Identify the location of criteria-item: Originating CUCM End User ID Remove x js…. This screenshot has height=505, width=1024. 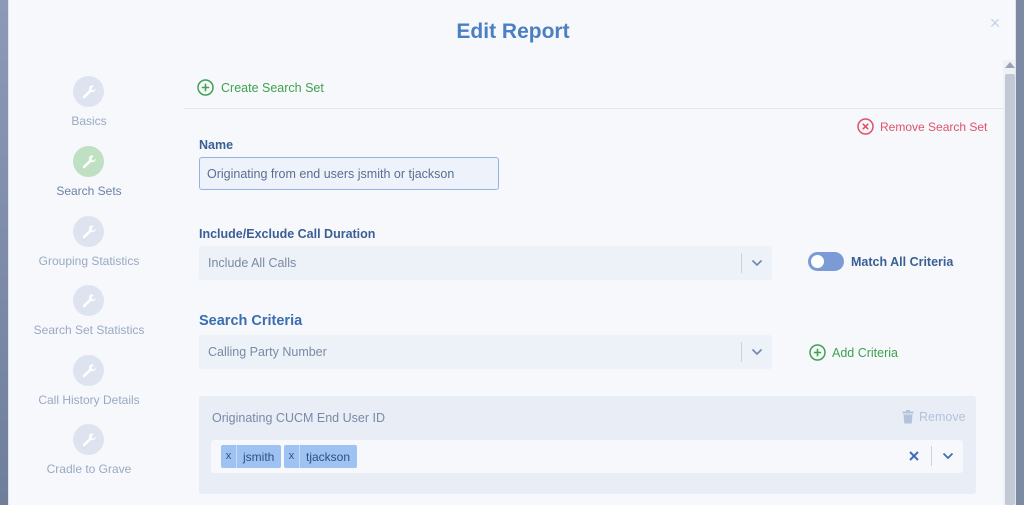
(587, 445).